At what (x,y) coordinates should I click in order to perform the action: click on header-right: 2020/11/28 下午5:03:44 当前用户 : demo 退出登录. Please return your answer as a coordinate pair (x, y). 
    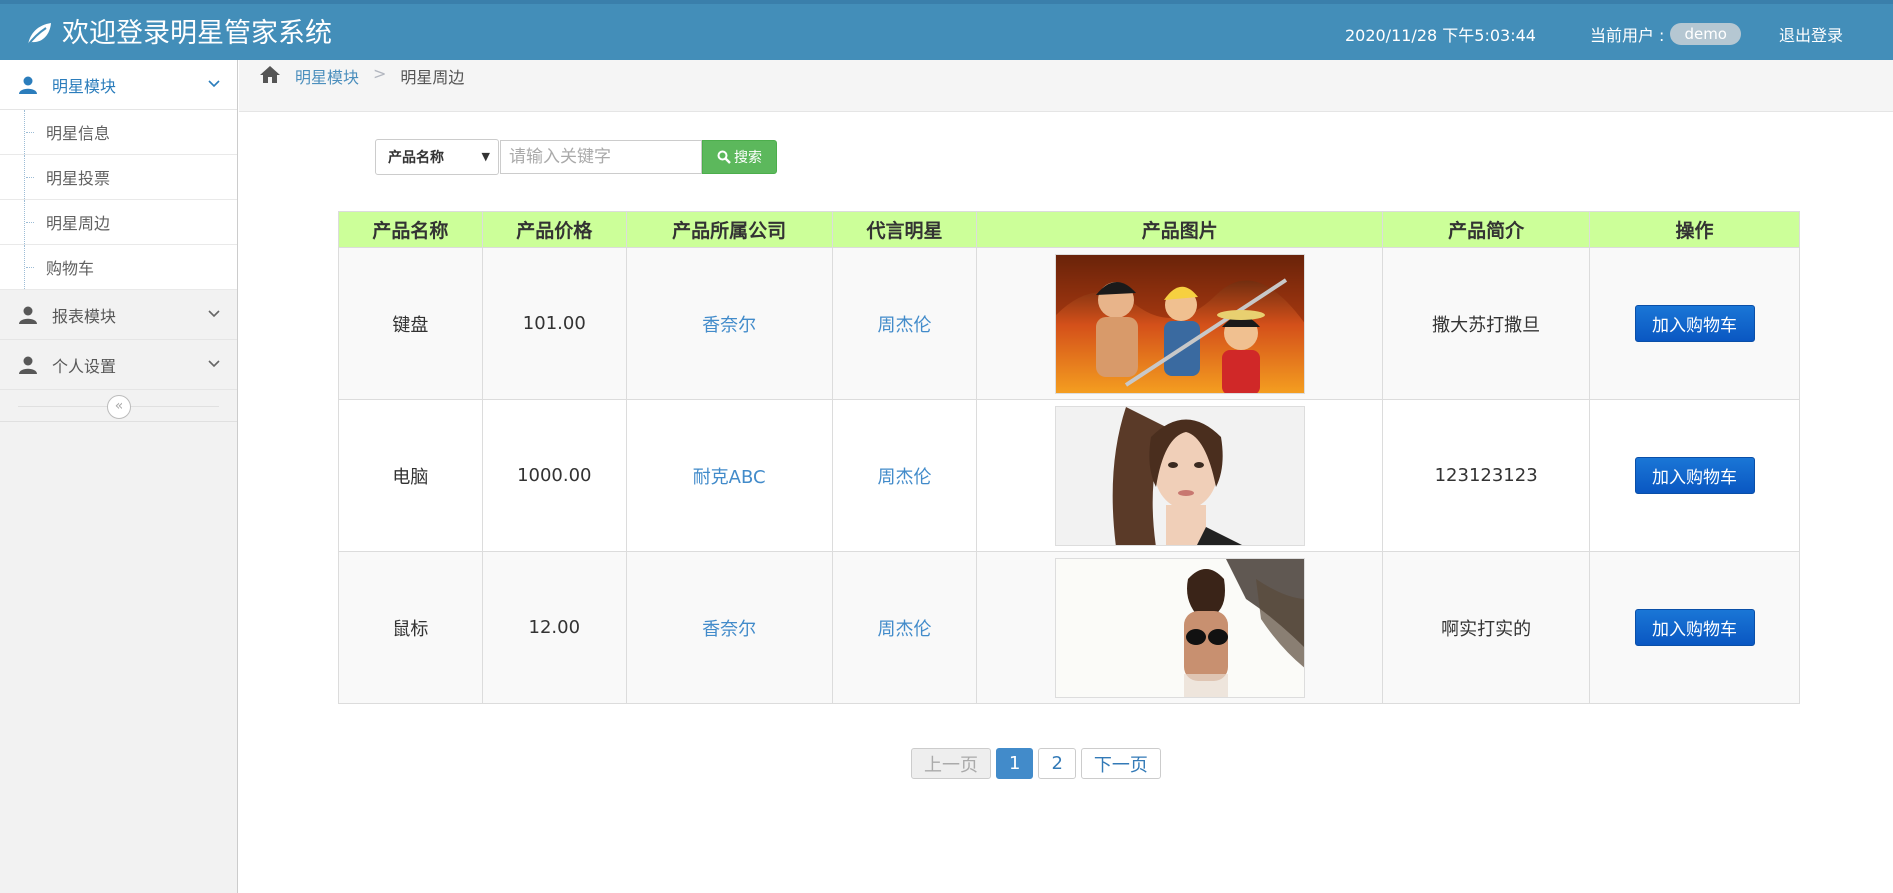
    Looking at the image, I should click on (1594, 34).